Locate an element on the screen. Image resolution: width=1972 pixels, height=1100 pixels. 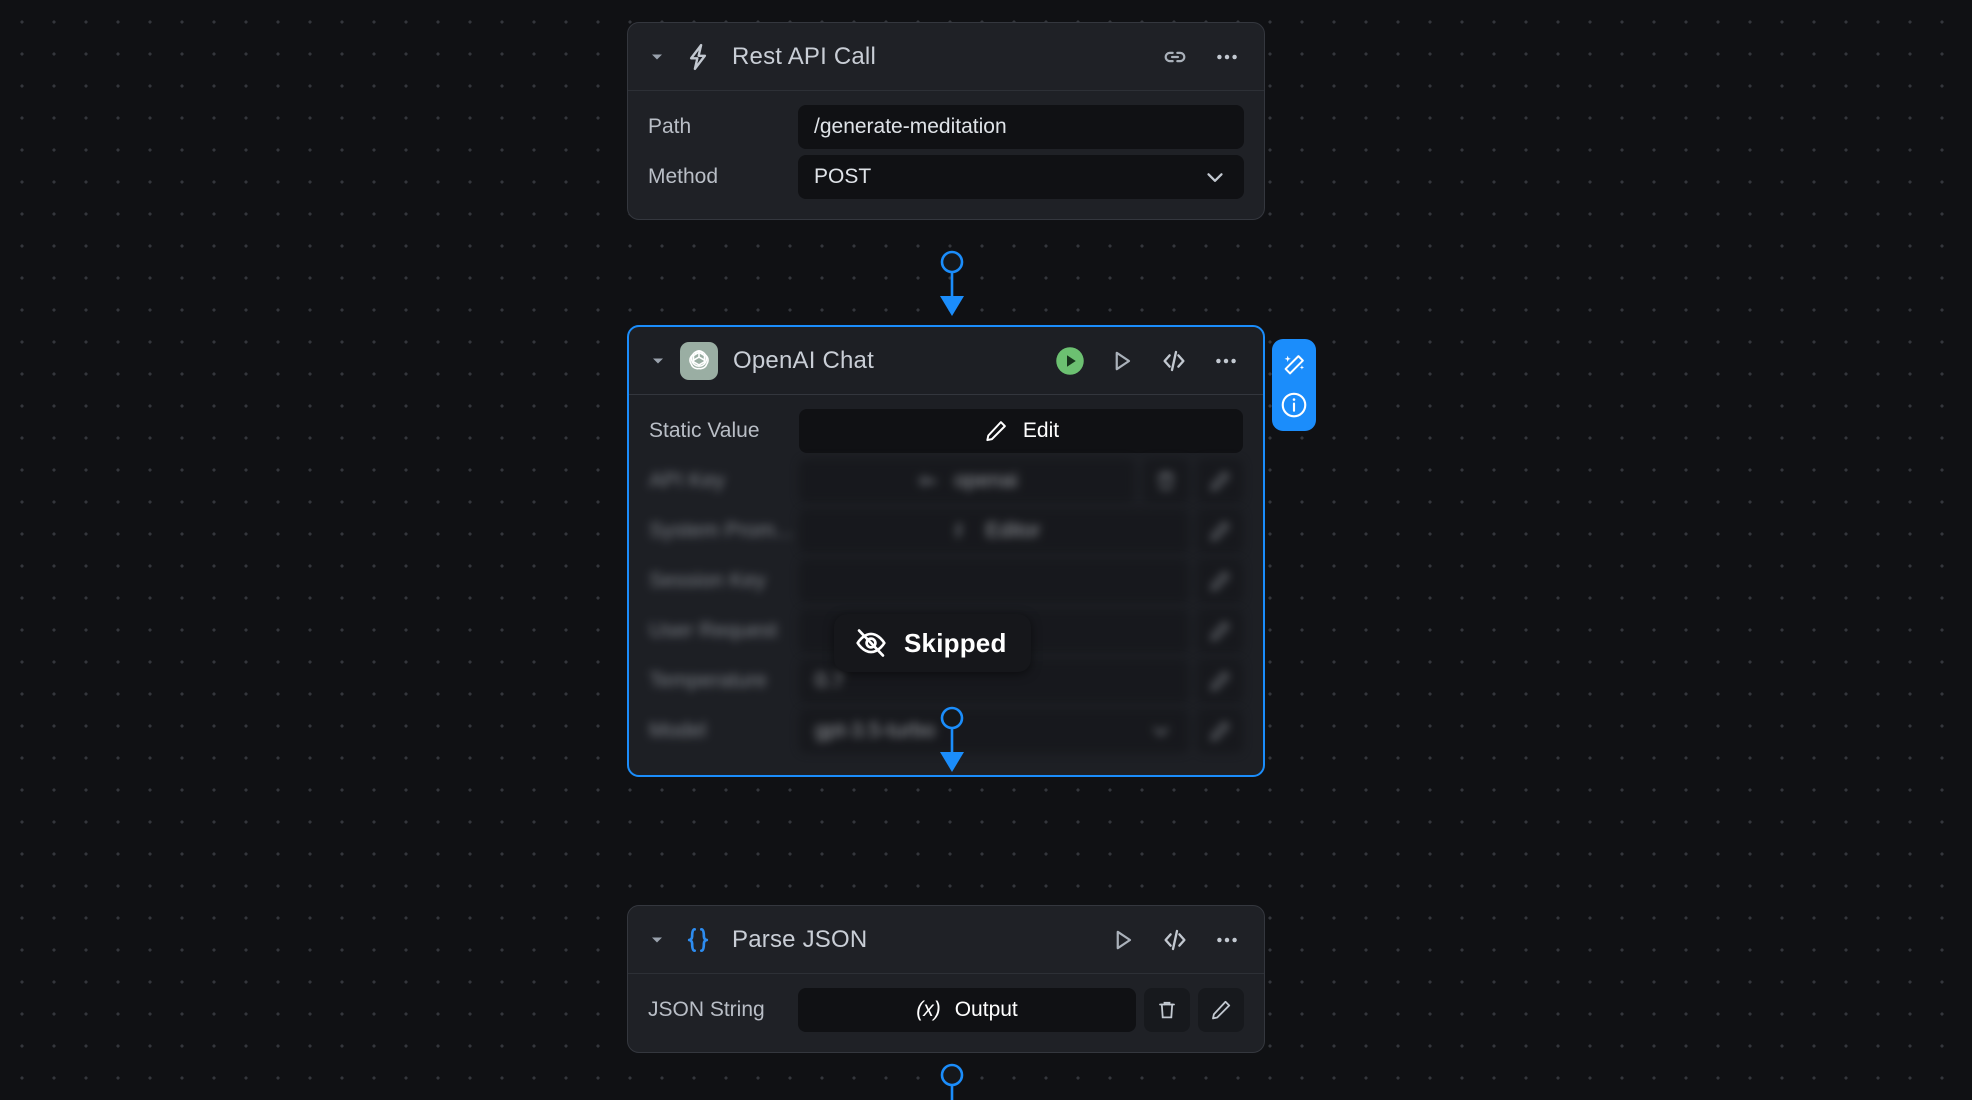
info-icon is located at coordinates (1294, 405).